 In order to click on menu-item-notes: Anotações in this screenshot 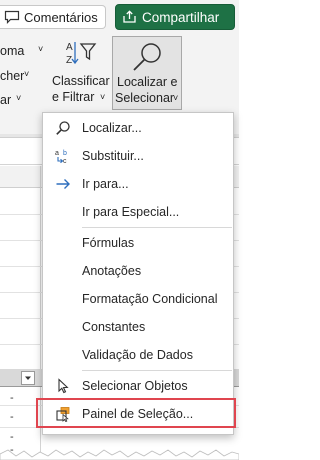, I will do `click(138, 271)`.